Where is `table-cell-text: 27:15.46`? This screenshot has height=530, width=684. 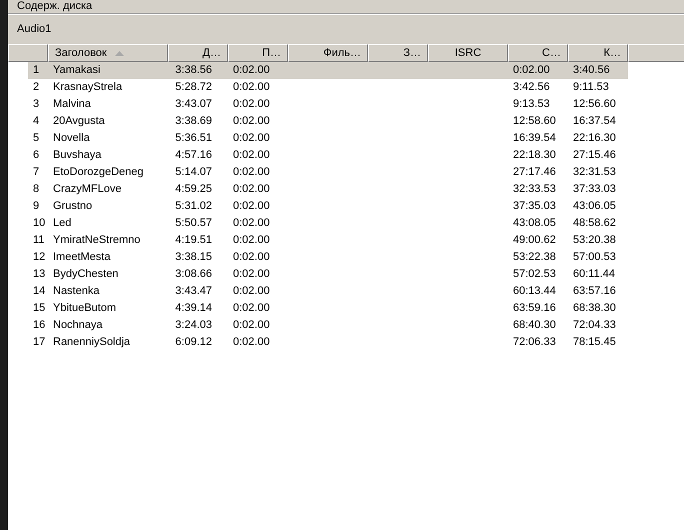
table-cell-text: 27:15.46 is located at coordinates (594, 156).